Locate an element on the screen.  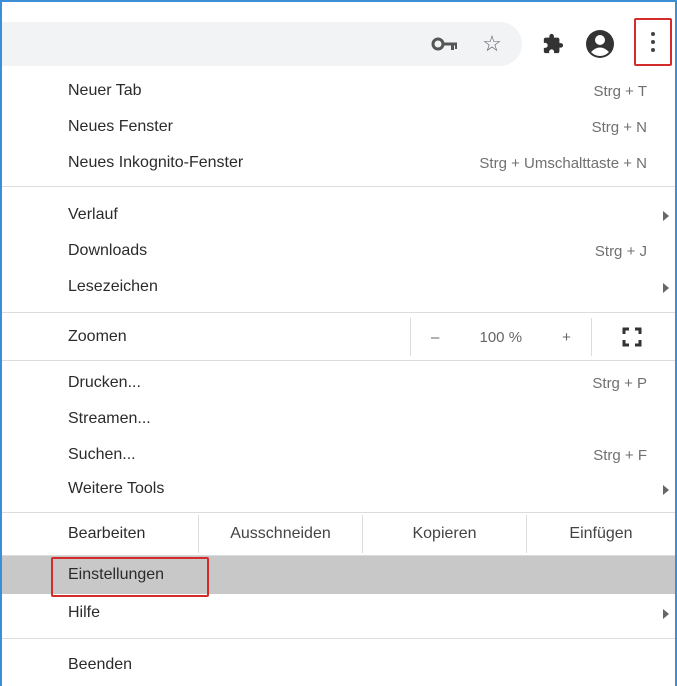
menu-item-shortcut: Strg + P is located at coordinates (619, 383).